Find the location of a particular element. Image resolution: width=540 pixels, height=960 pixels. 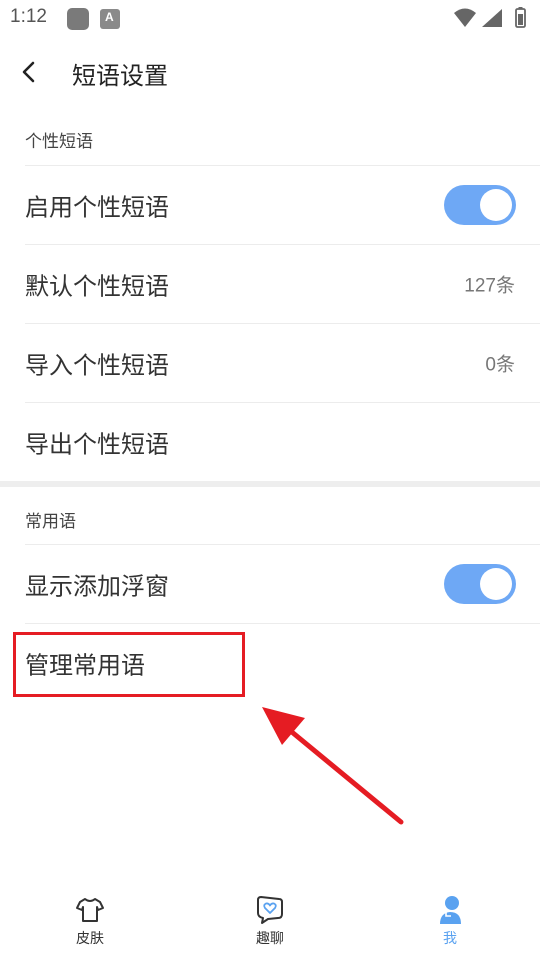

show-floating-window-toggle is located at coordinates (480, 584).